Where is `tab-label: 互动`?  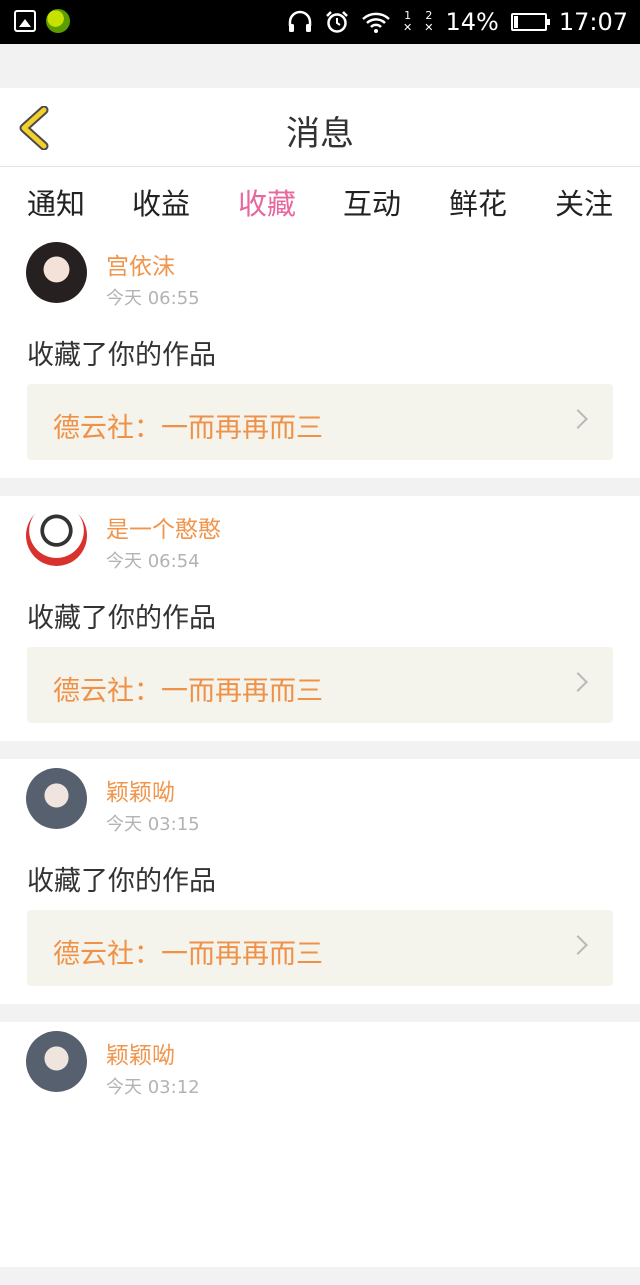 tab-label: 互动 is located at coordinates (371, 204).